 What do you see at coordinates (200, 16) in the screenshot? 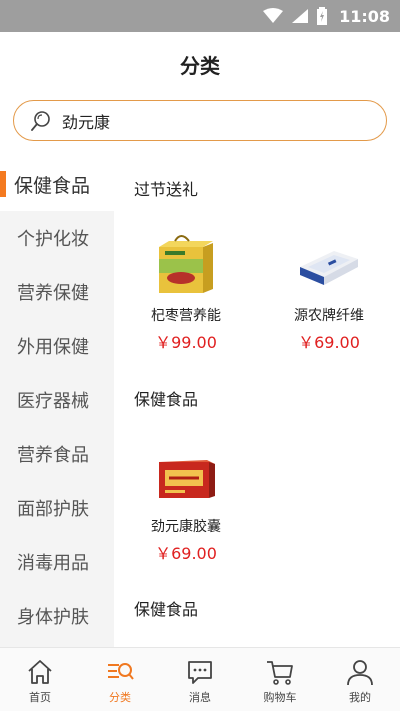
I see `status-bar: 11:08` at bounding box center [200, 16].